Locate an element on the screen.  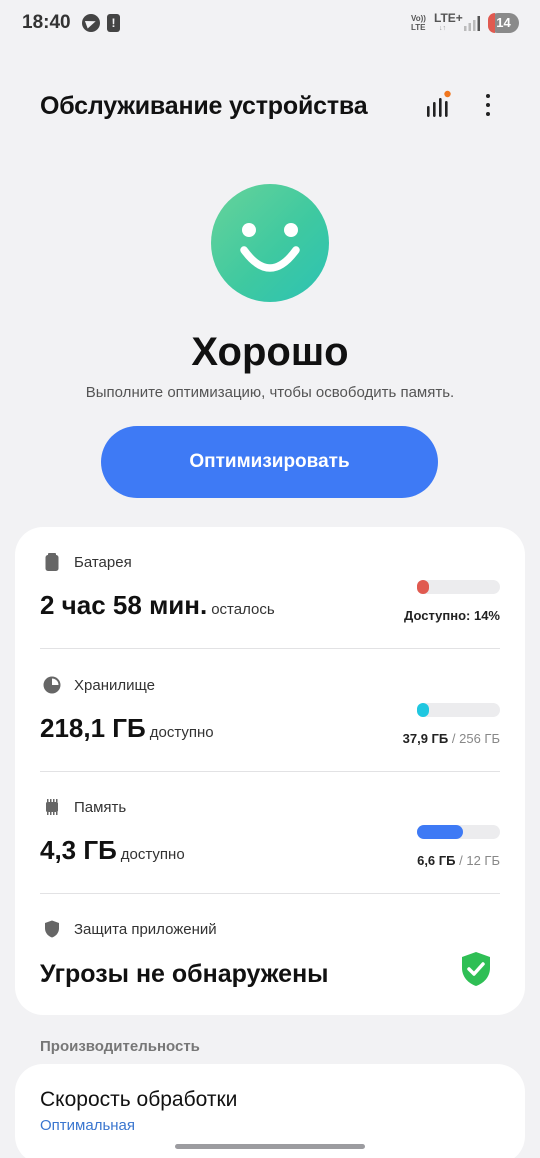
memory-available: 4,3 ГБ is located at coordinates (78, 850).